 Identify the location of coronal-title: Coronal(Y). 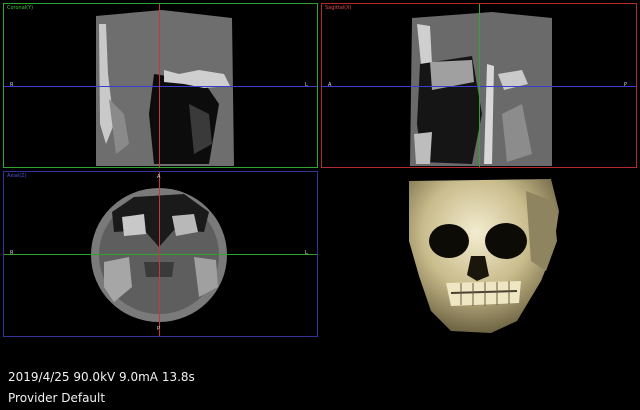
(20, 8).